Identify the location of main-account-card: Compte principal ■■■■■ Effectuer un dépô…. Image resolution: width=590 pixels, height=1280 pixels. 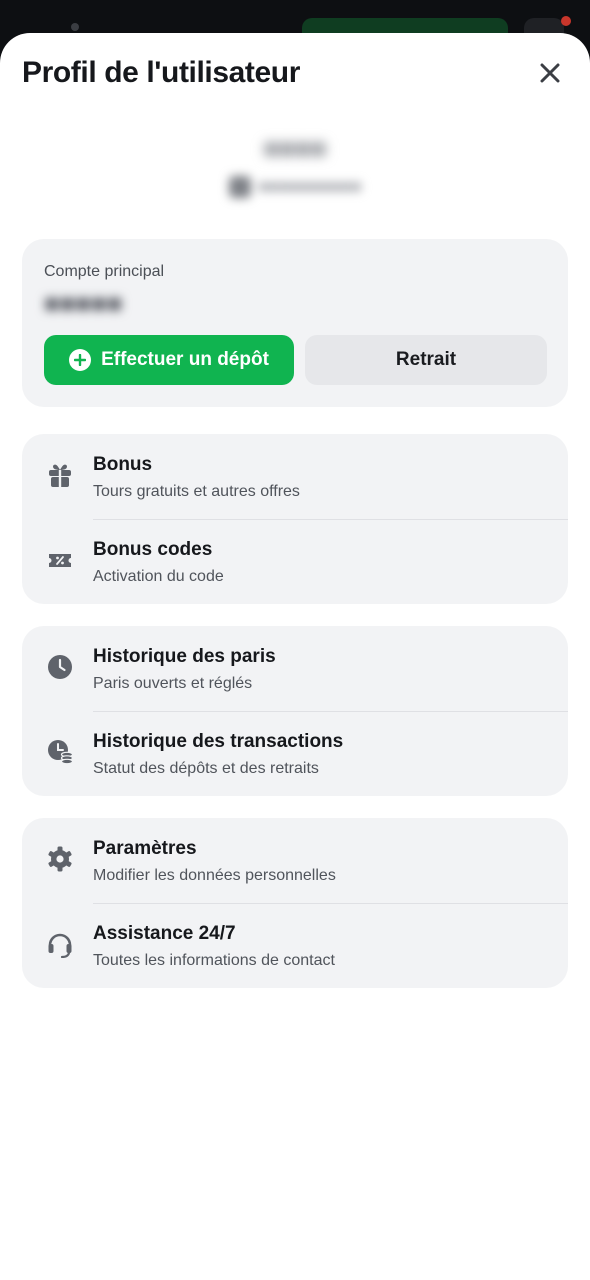
(295, 323).